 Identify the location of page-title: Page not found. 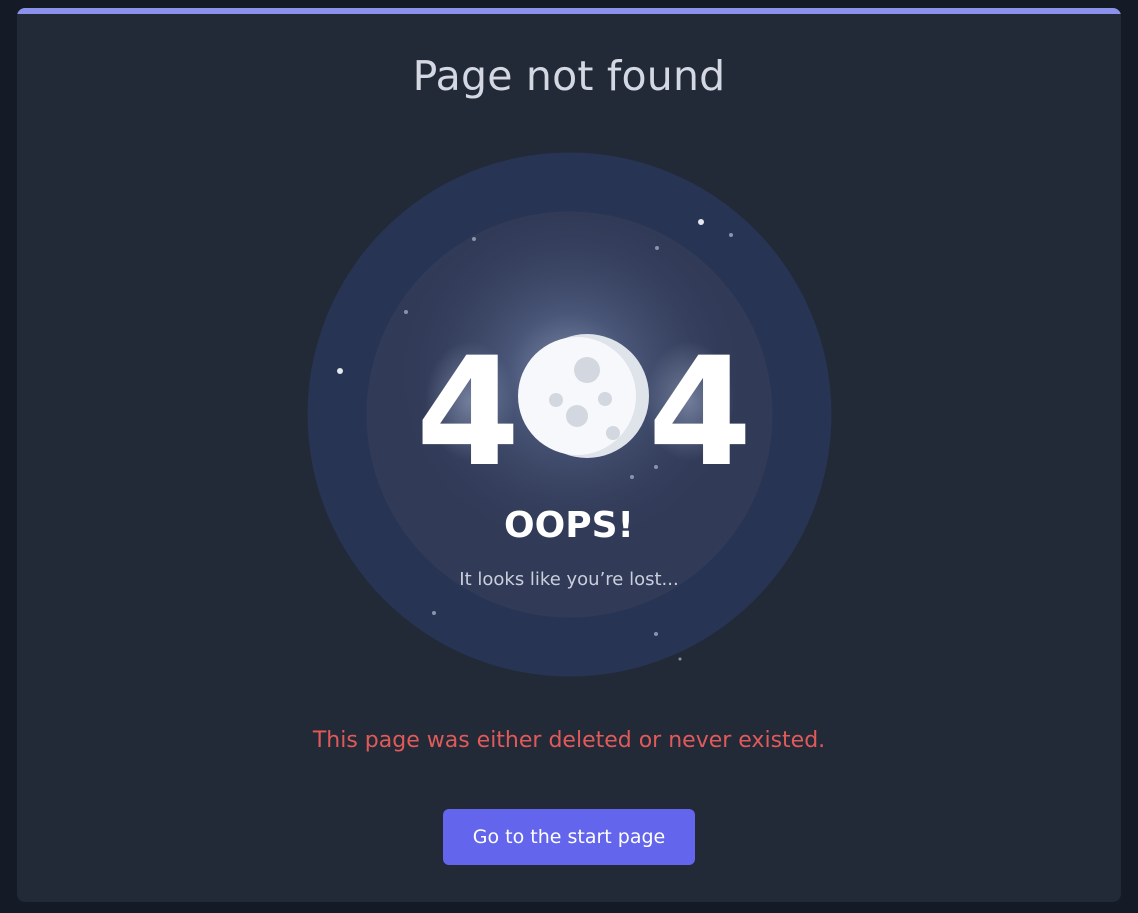
(569, 76).